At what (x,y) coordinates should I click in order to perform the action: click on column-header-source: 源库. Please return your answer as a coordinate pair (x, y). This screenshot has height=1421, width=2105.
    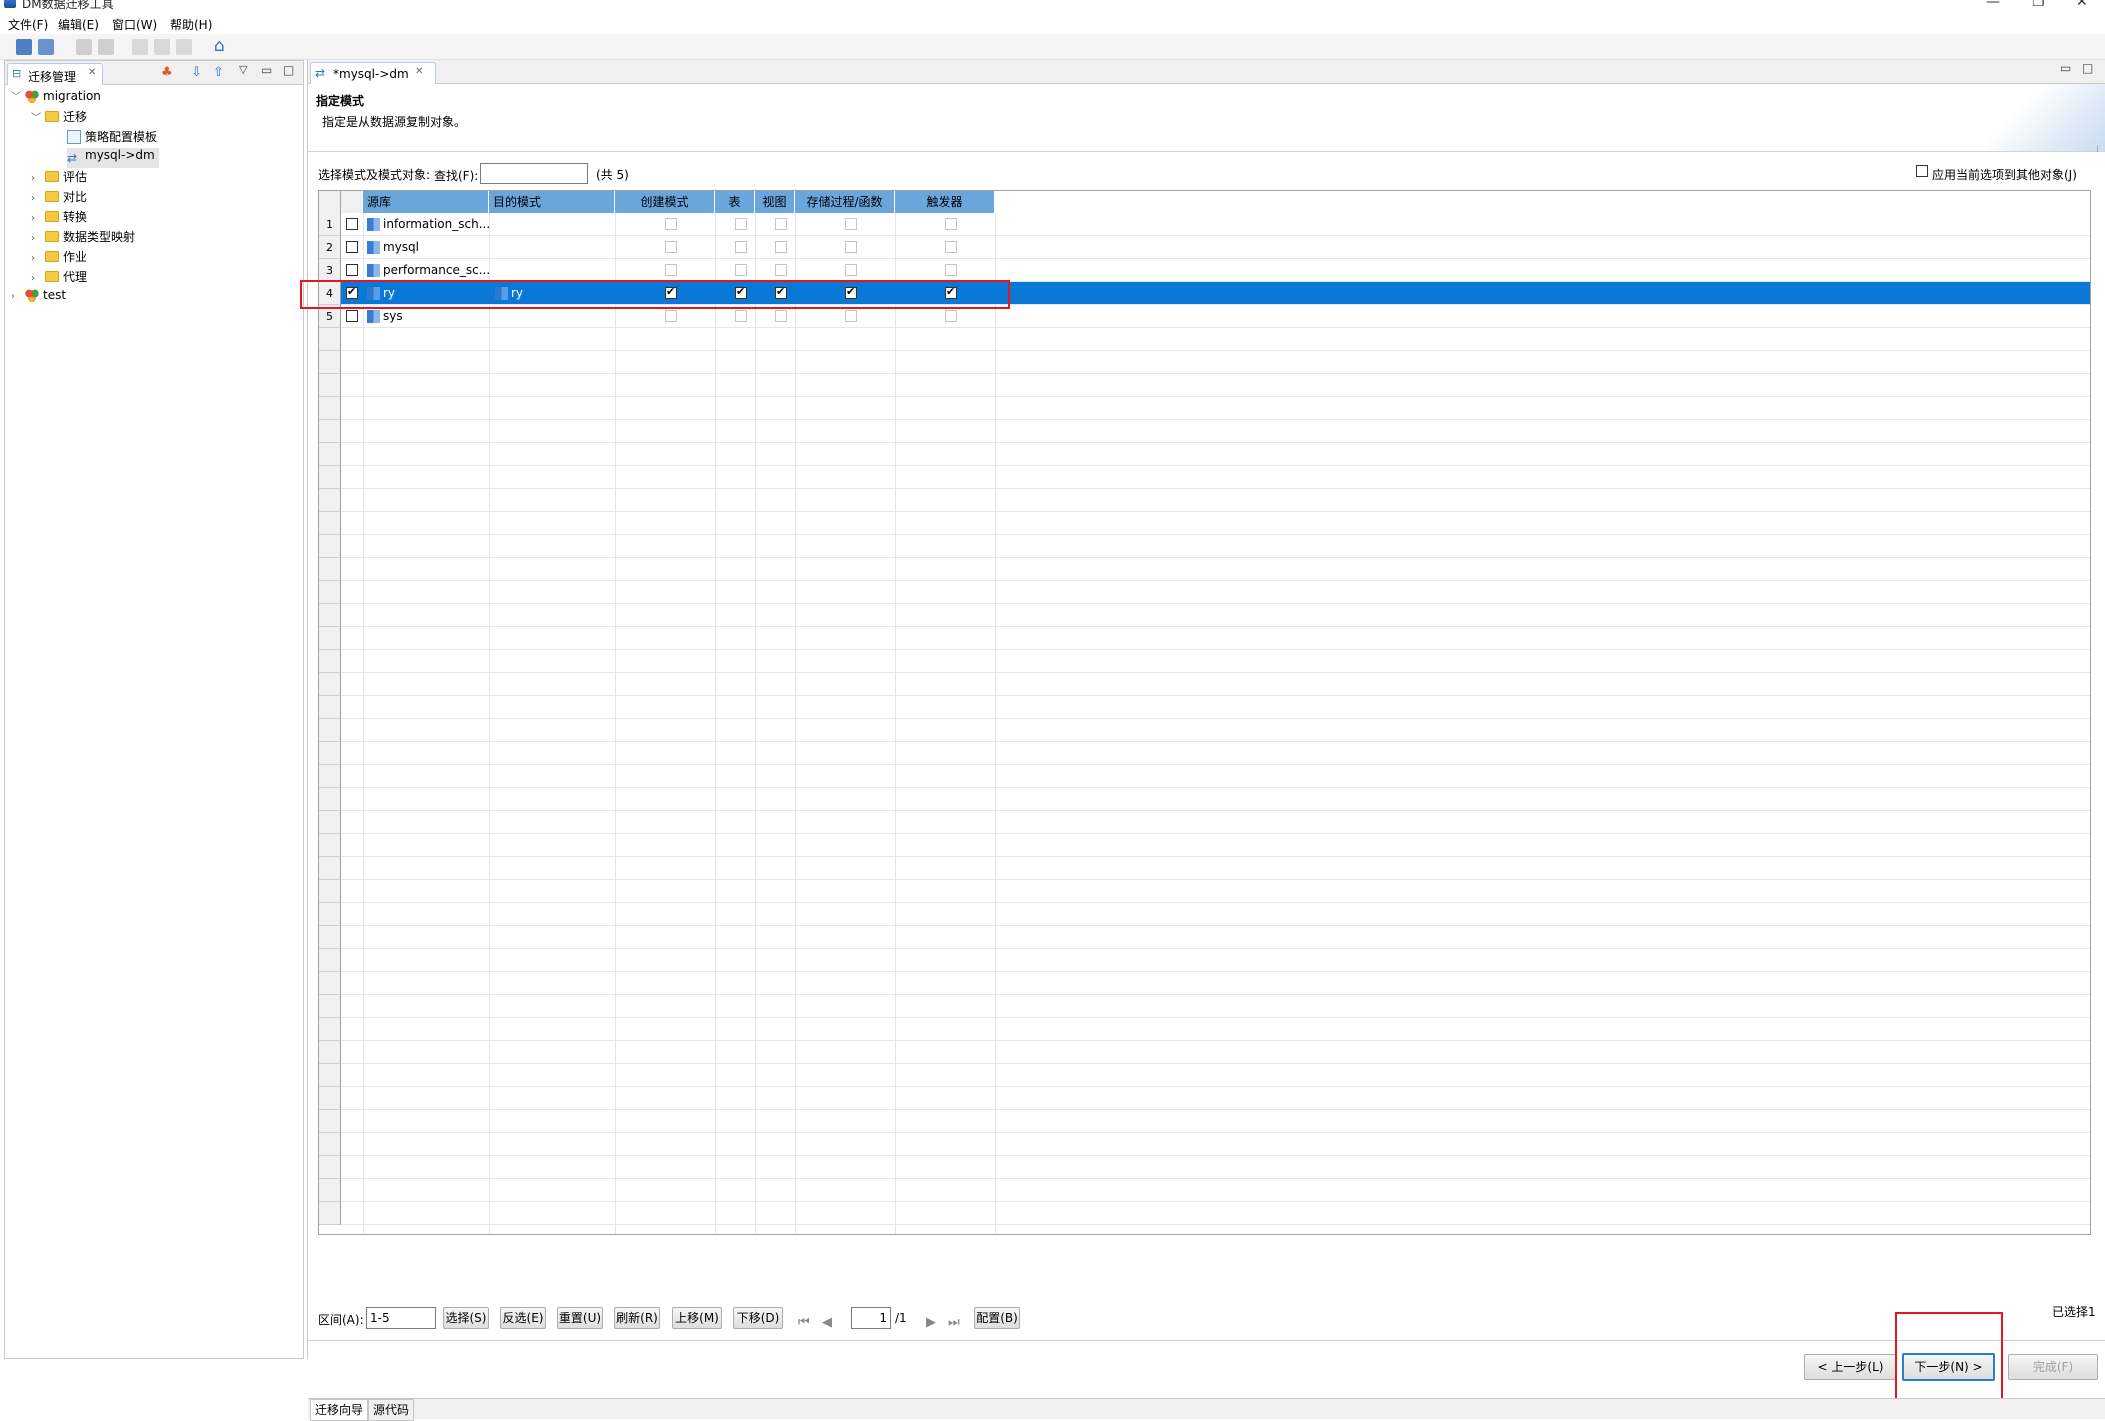
    Looking at the image, I should click on (426, 202).